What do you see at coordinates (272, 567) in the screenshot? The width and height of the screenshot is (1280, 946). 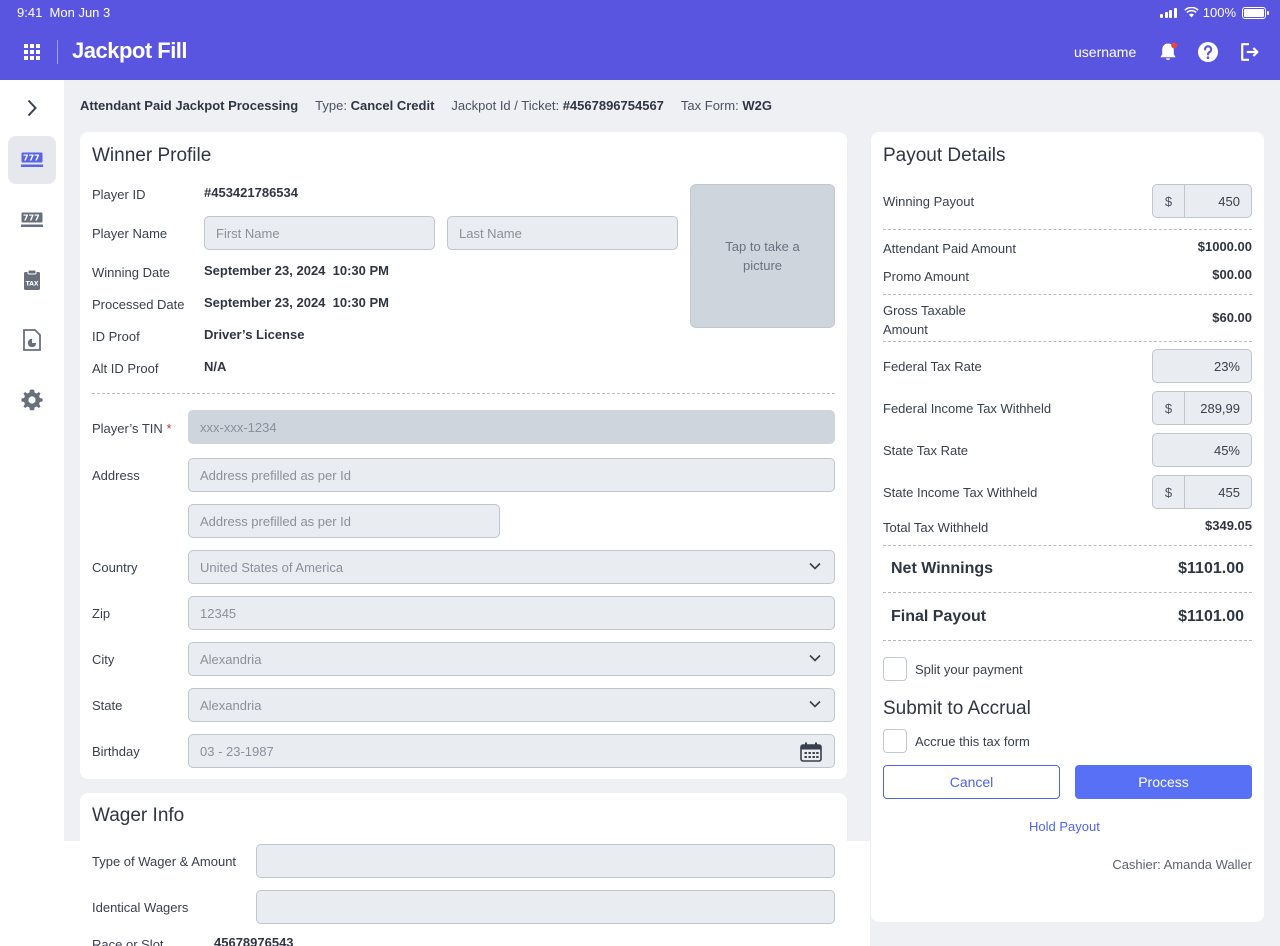 I see `country-value: United States of America` at bounding box center [272, 567].